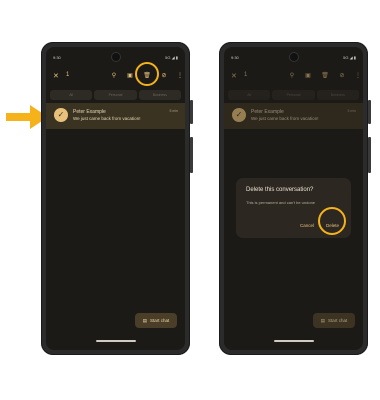 This screenshot has height=400, width=380. What do you see at coordinates (280, 190) in the screenshot?
I see `dialog-title: Delete this conversation?` at bounding box center [280, 190].